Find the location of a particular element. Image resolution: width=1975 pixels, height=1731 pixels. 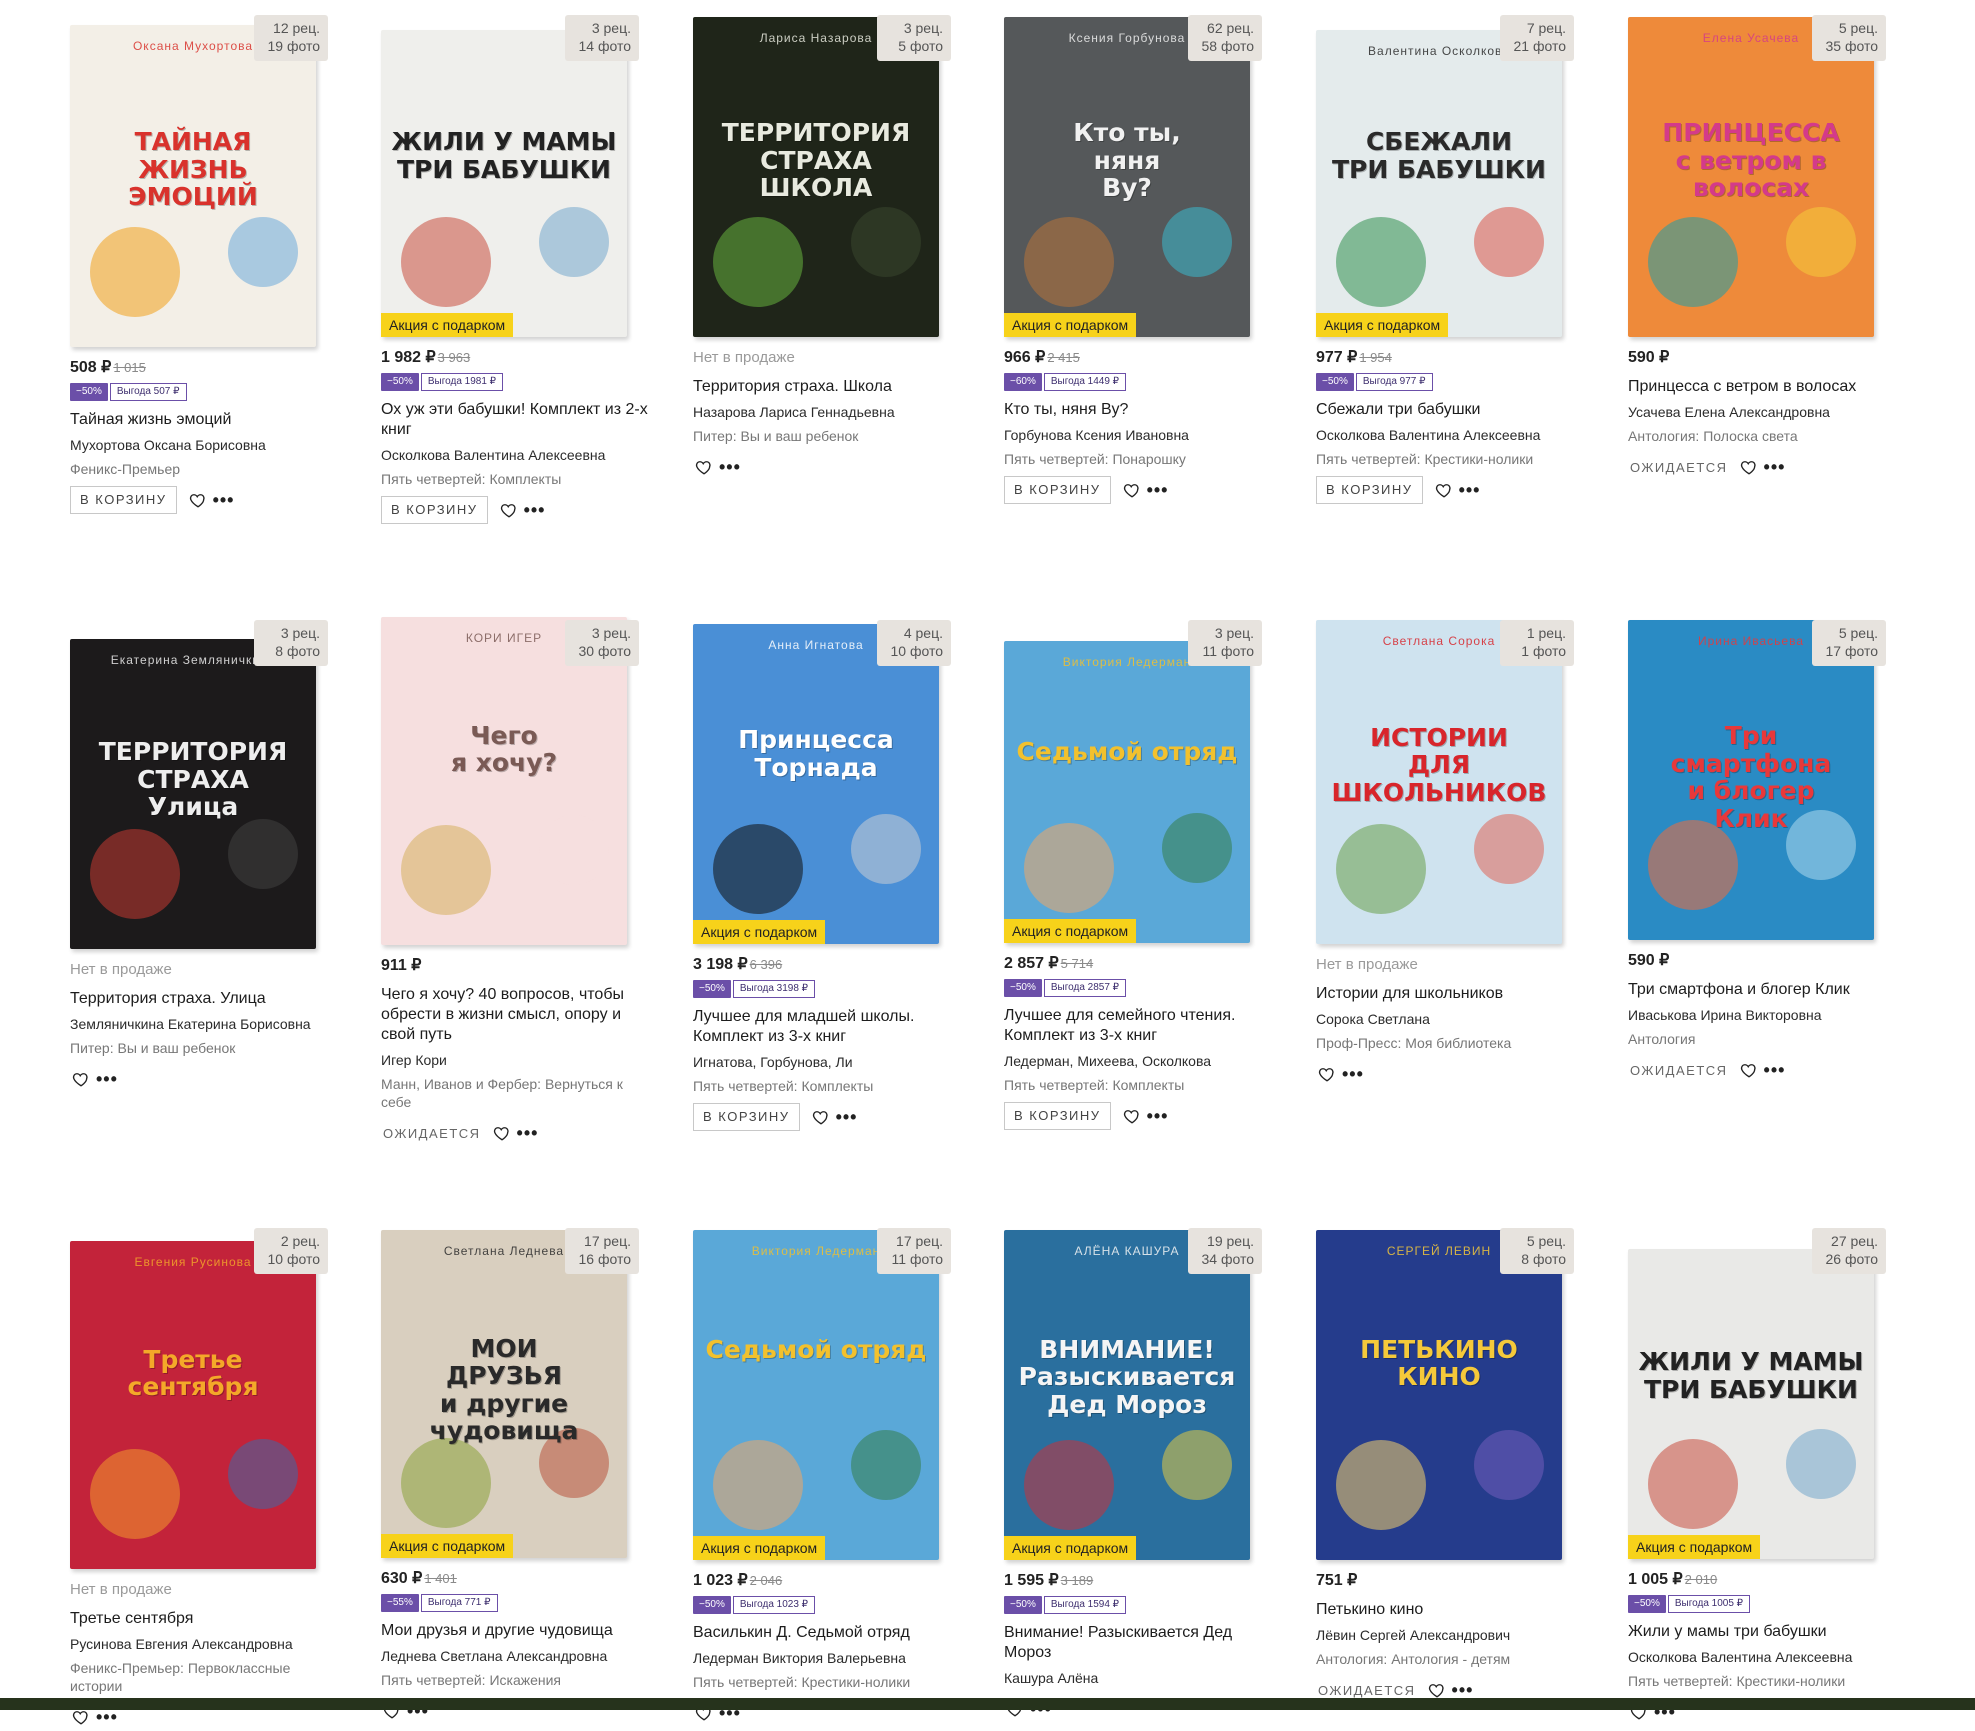

reviews-badge: 5 рец. 35 фото is located at coordinates (1849, 38).